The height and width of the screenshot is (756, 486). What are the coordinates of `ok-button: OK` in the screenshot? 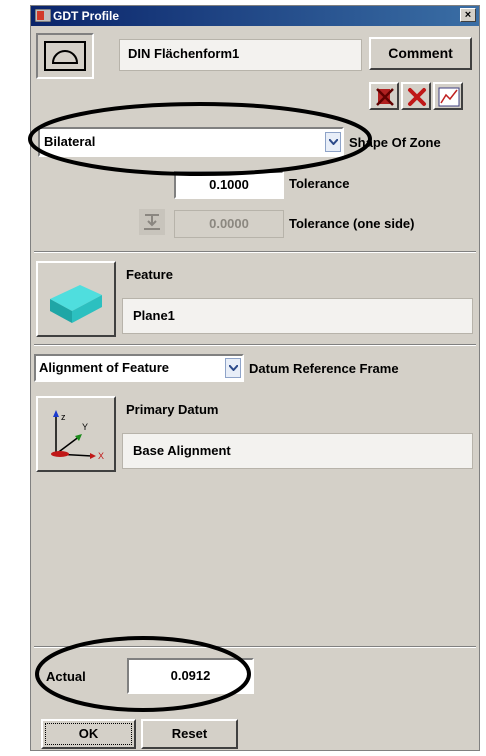 It's located at (88, 734).